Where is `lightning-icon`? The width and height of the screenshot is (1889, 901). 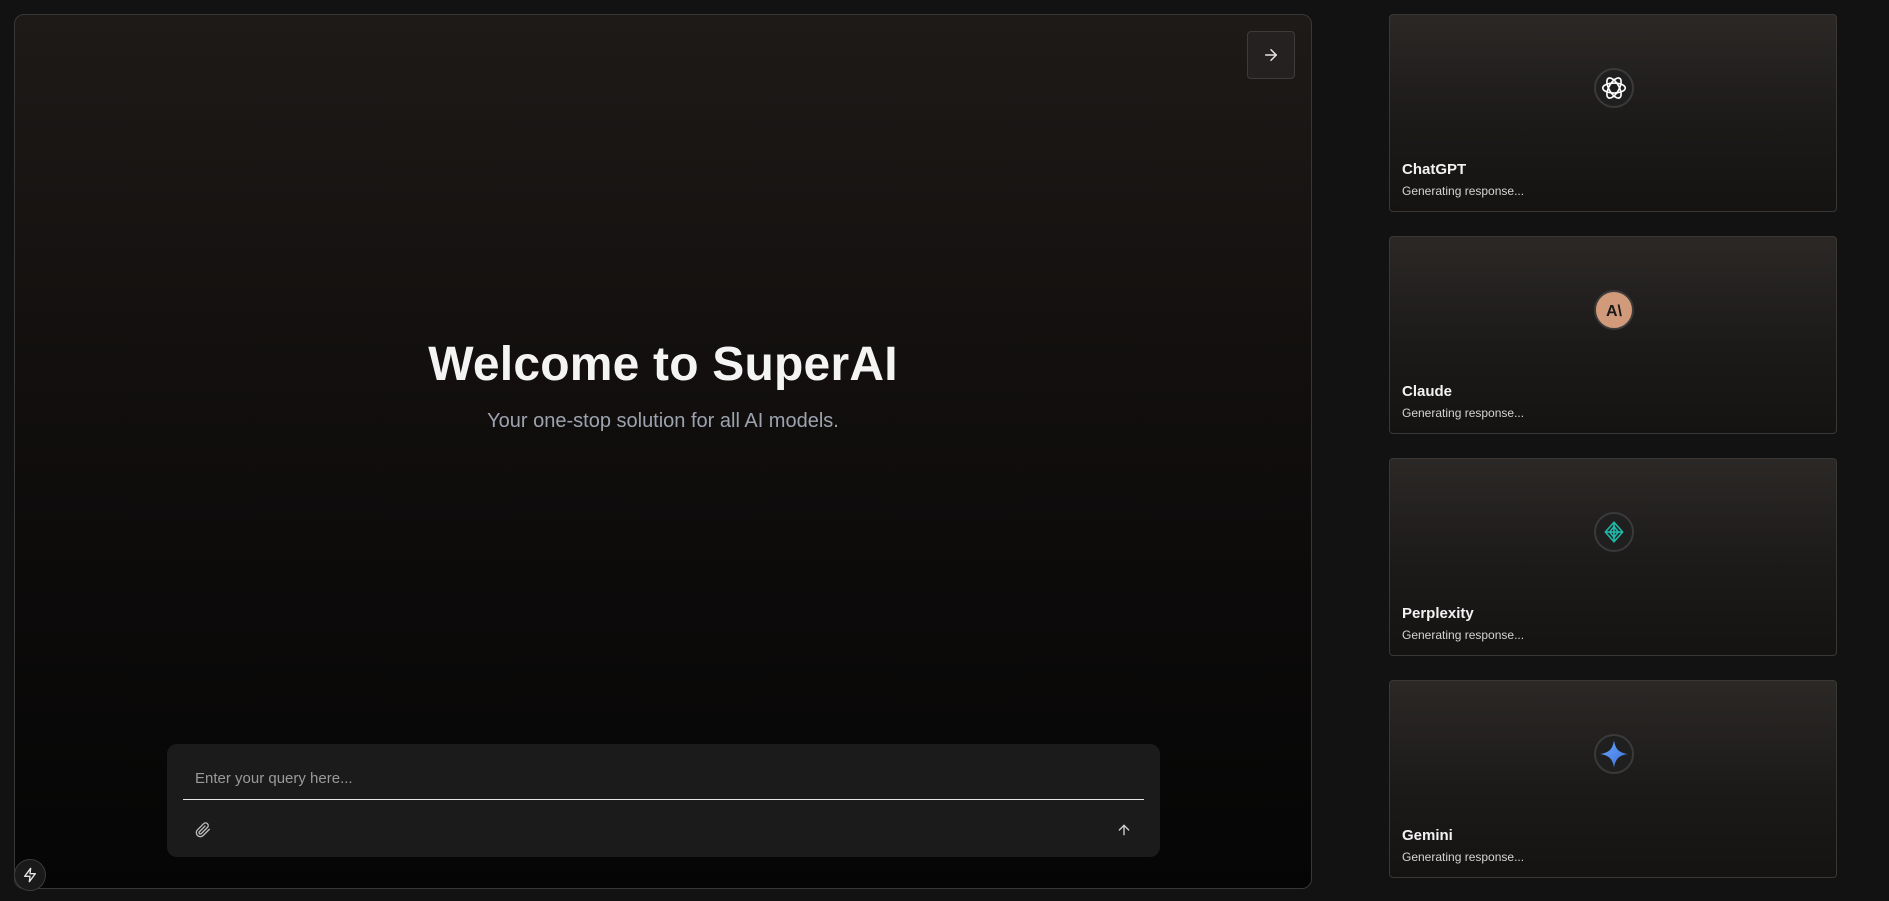 lightning-icon is located at coordinates (30, 875).